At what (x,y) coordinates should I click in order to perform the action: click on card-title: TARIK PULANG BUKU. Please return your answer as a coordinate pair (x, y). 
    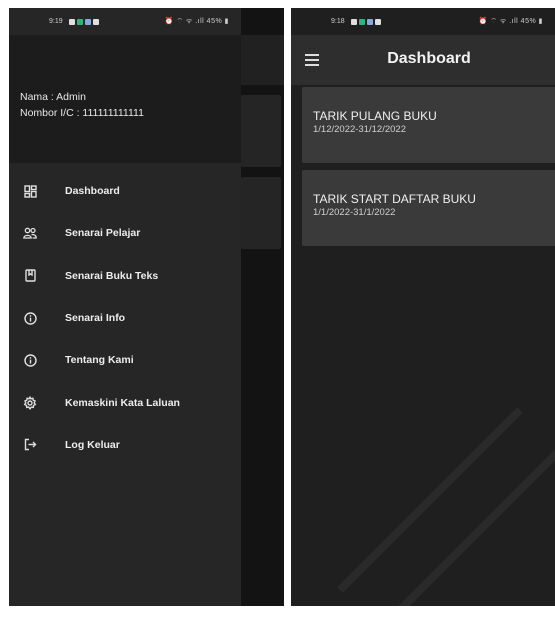
    Looking at the image, I should click on (375, 116).